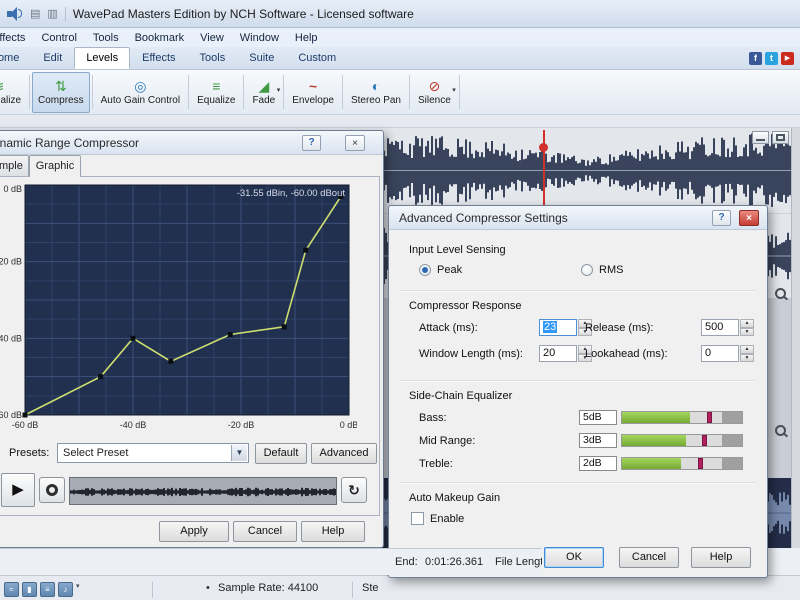  What do you see at coordinates (52, 58) in the screenshot?
I see `tab-edit: Edit` at bounding box center [52, 58].